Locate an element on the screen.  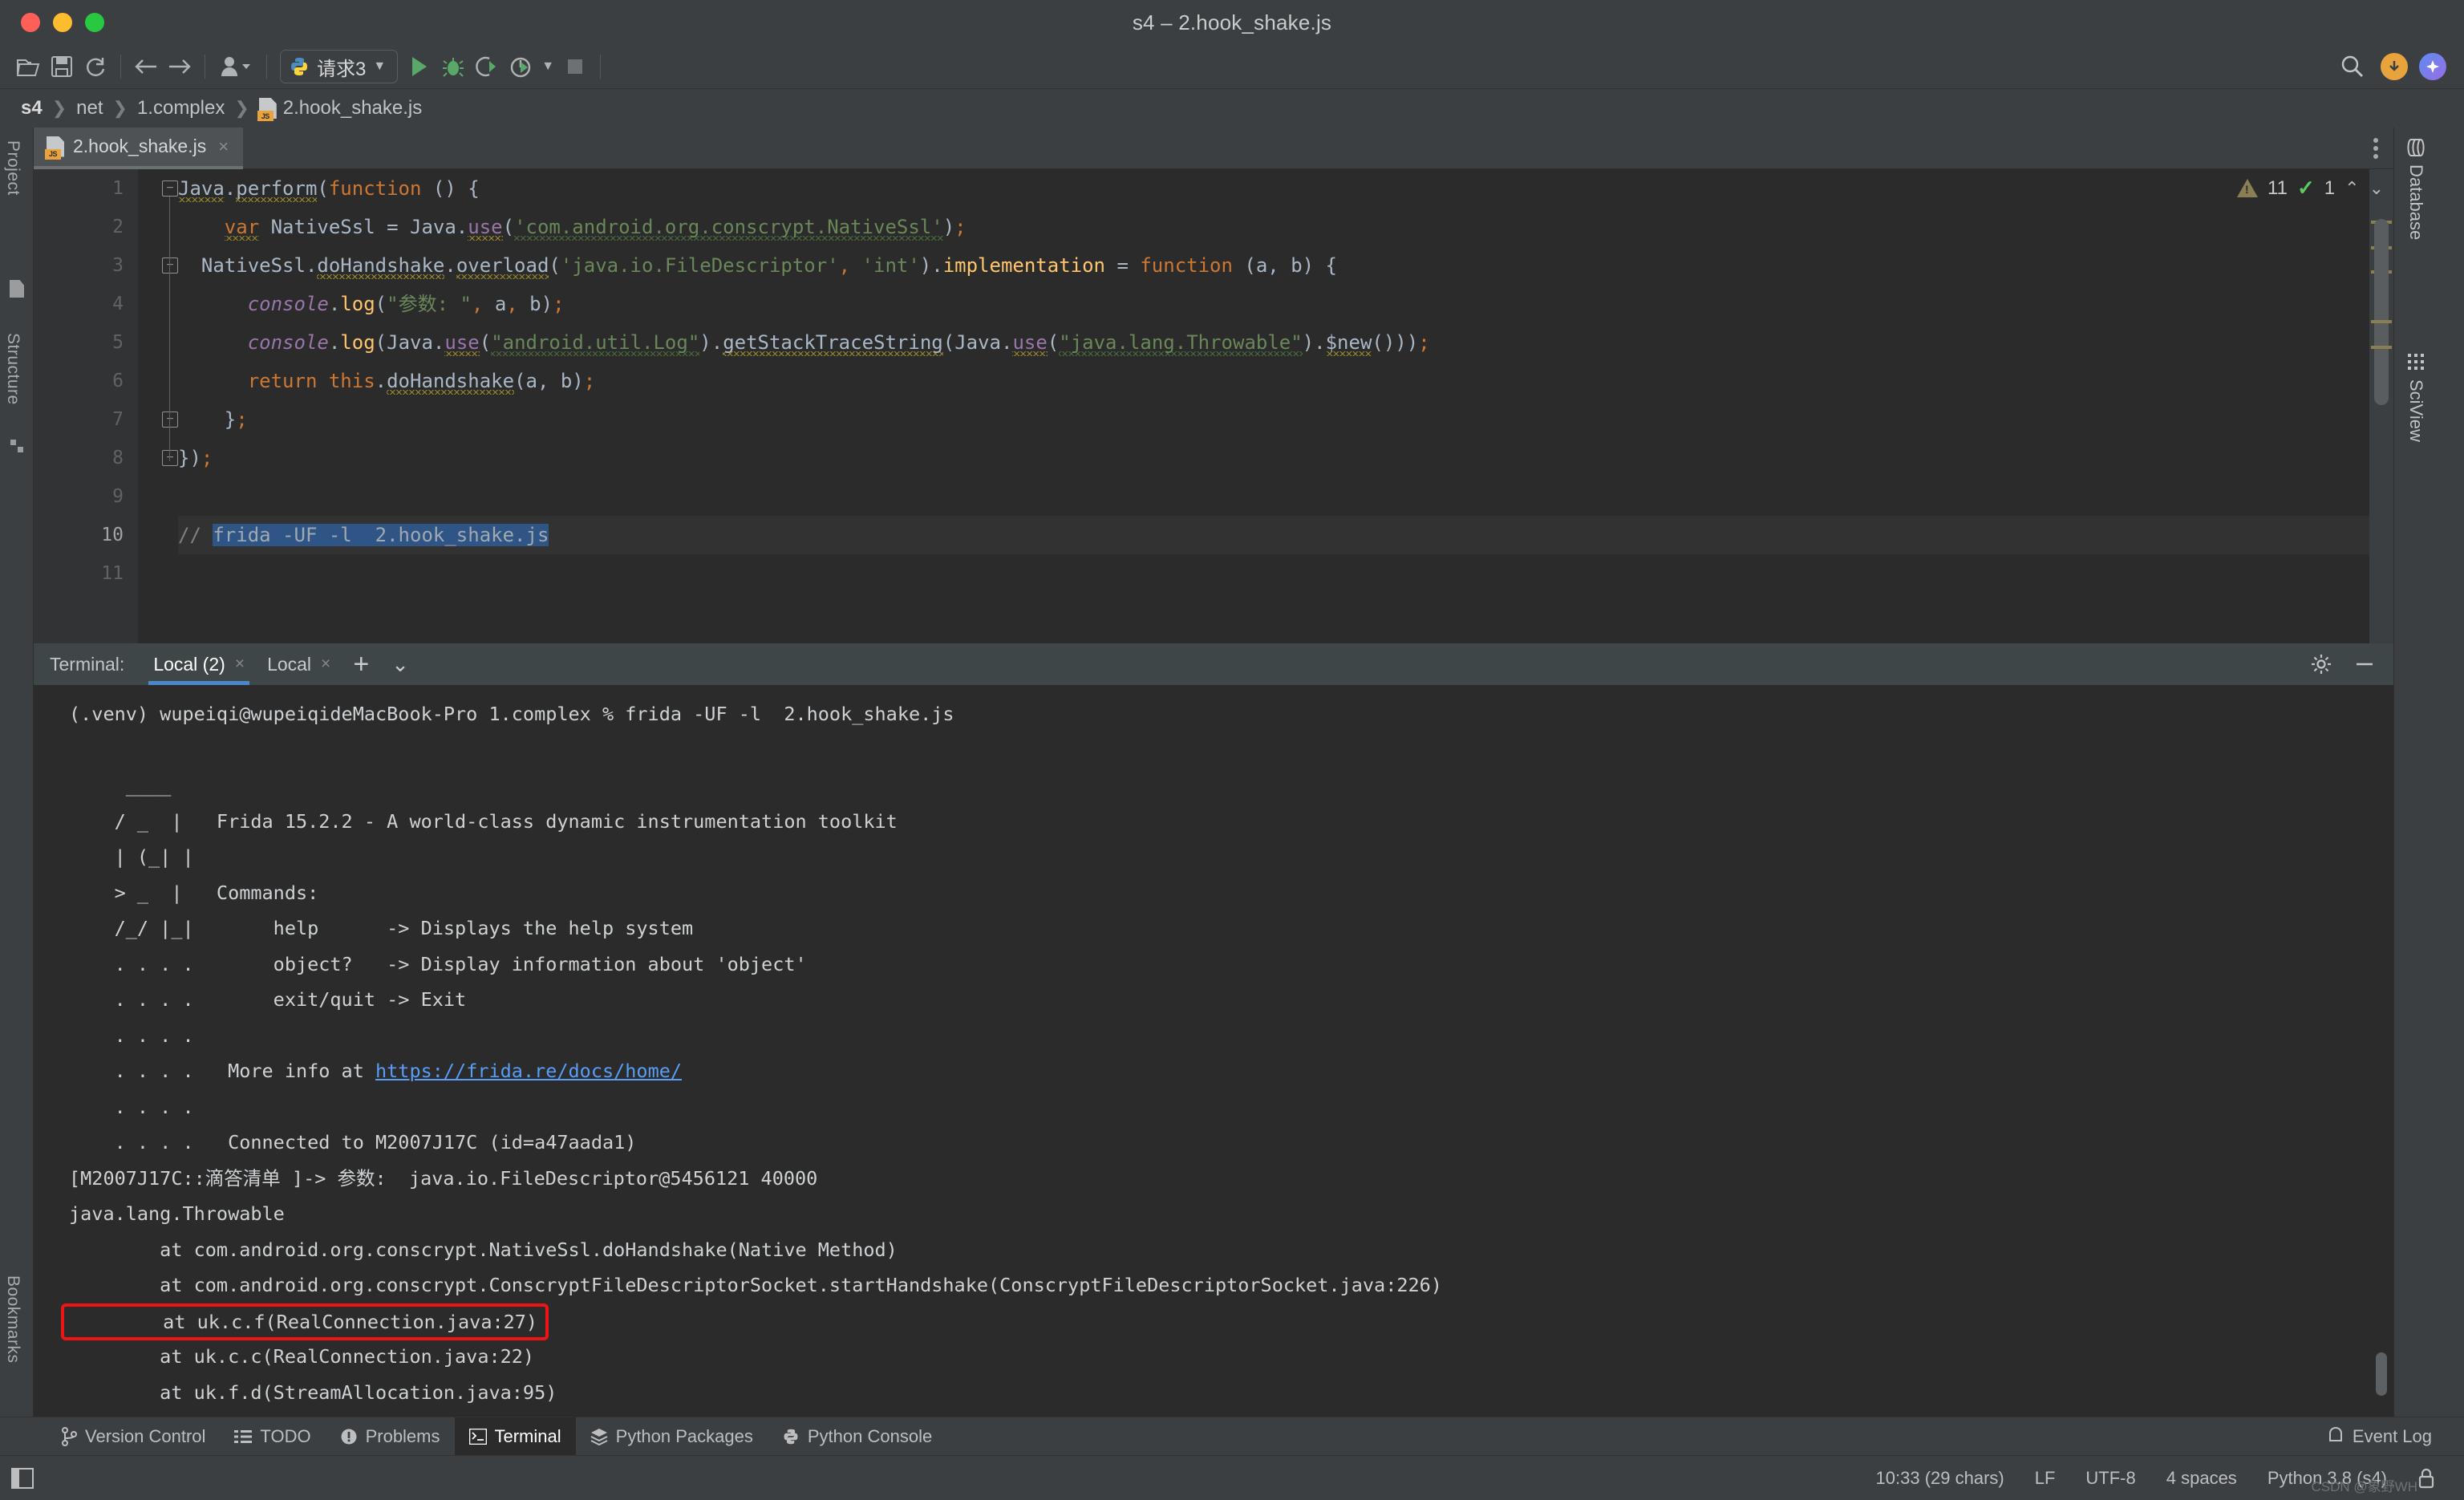
run-with-coverage-button is located at coordinates (487, 67).